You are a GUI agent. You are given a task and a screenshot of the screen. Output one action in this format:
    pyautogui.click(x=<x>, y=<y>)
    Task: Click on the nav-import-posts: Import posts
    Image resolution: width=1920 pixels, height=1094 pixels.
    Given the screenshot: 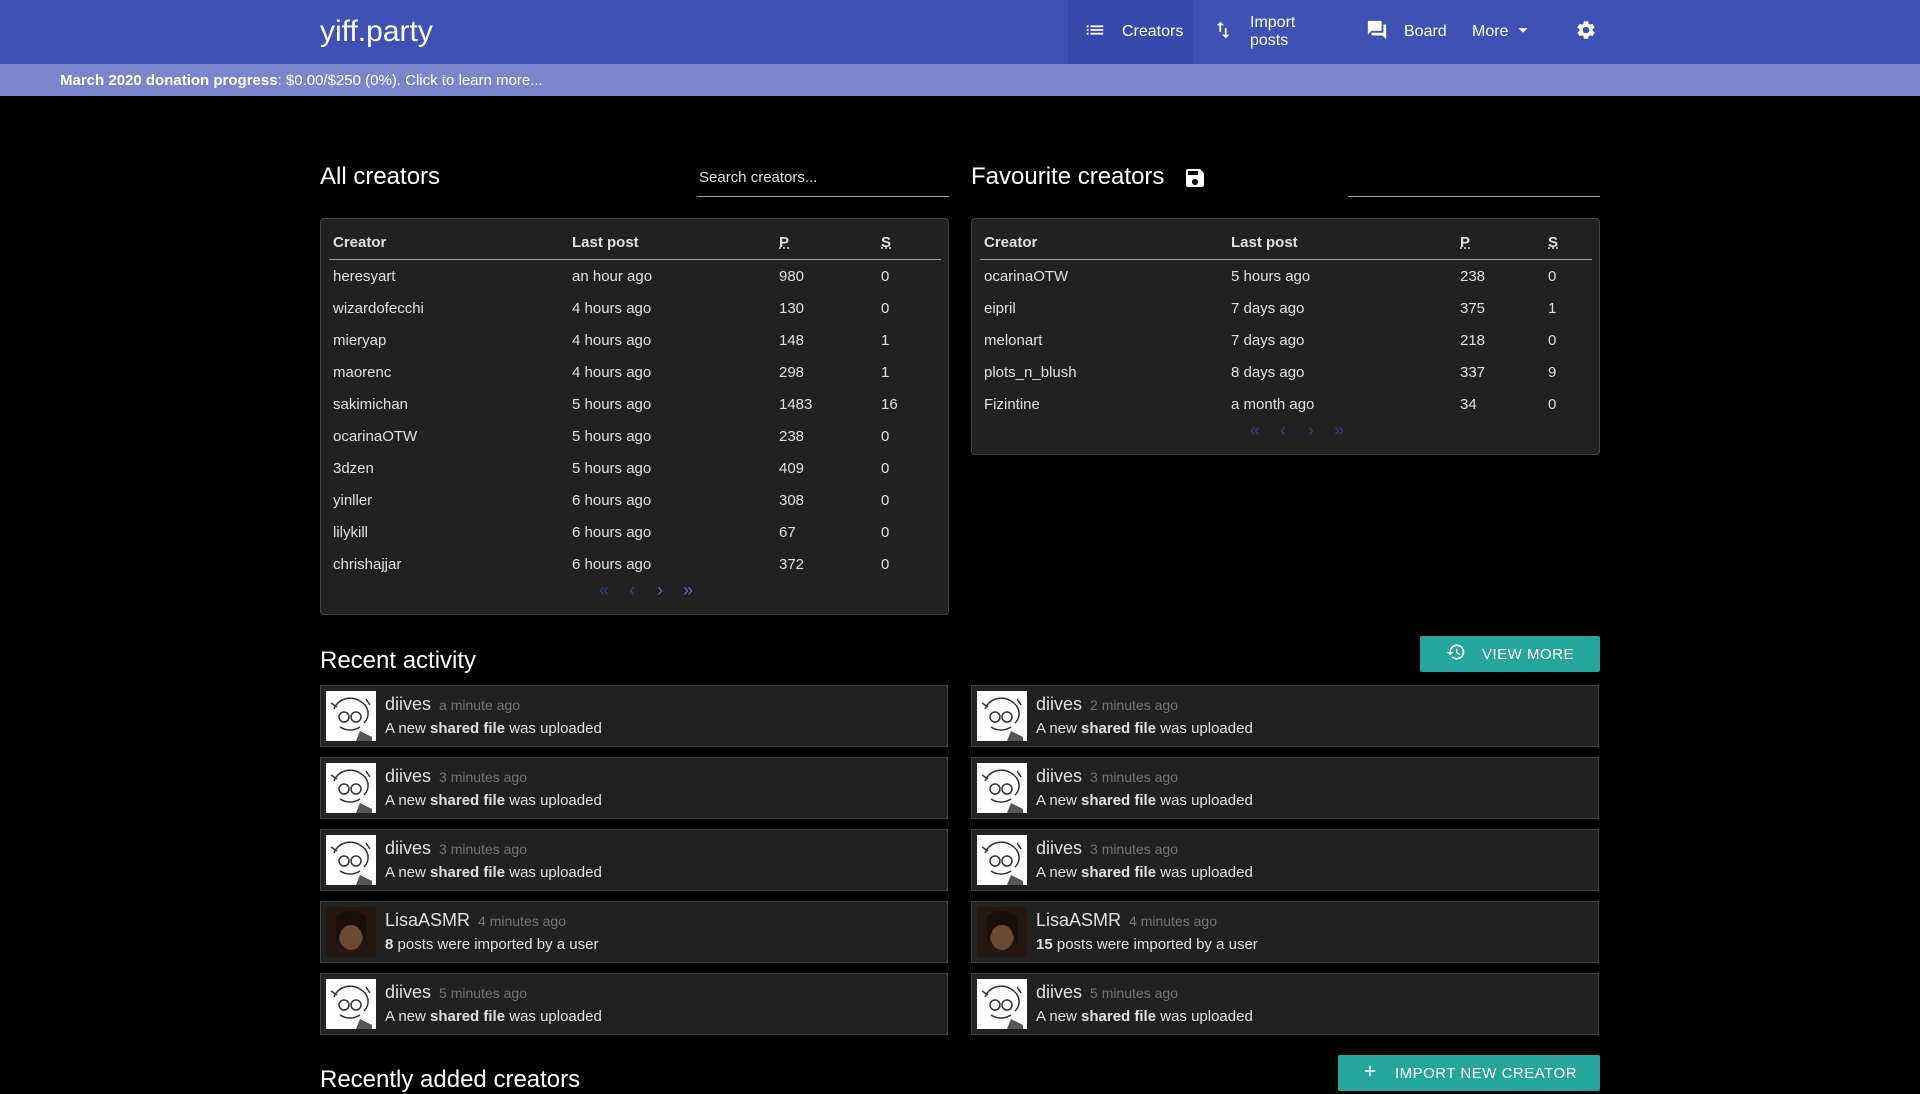 What is the action you would take?
    pyautogui.click(x=1272, y=32)
    